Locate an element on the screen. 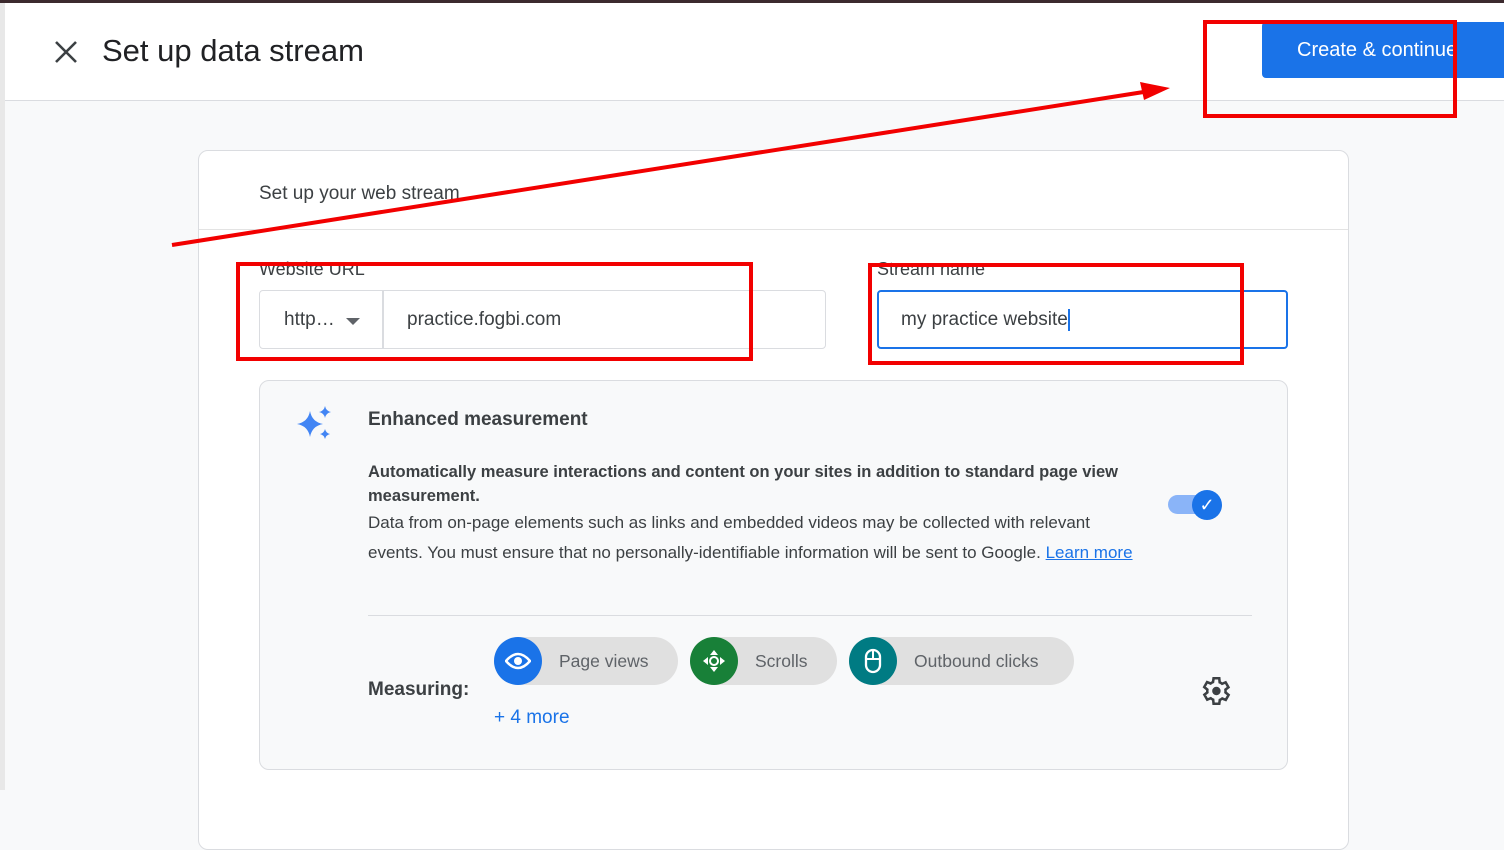 This screenshot has width=1504, height=850. chip-label: Outbound clicks is located at coordinates (976, 661).